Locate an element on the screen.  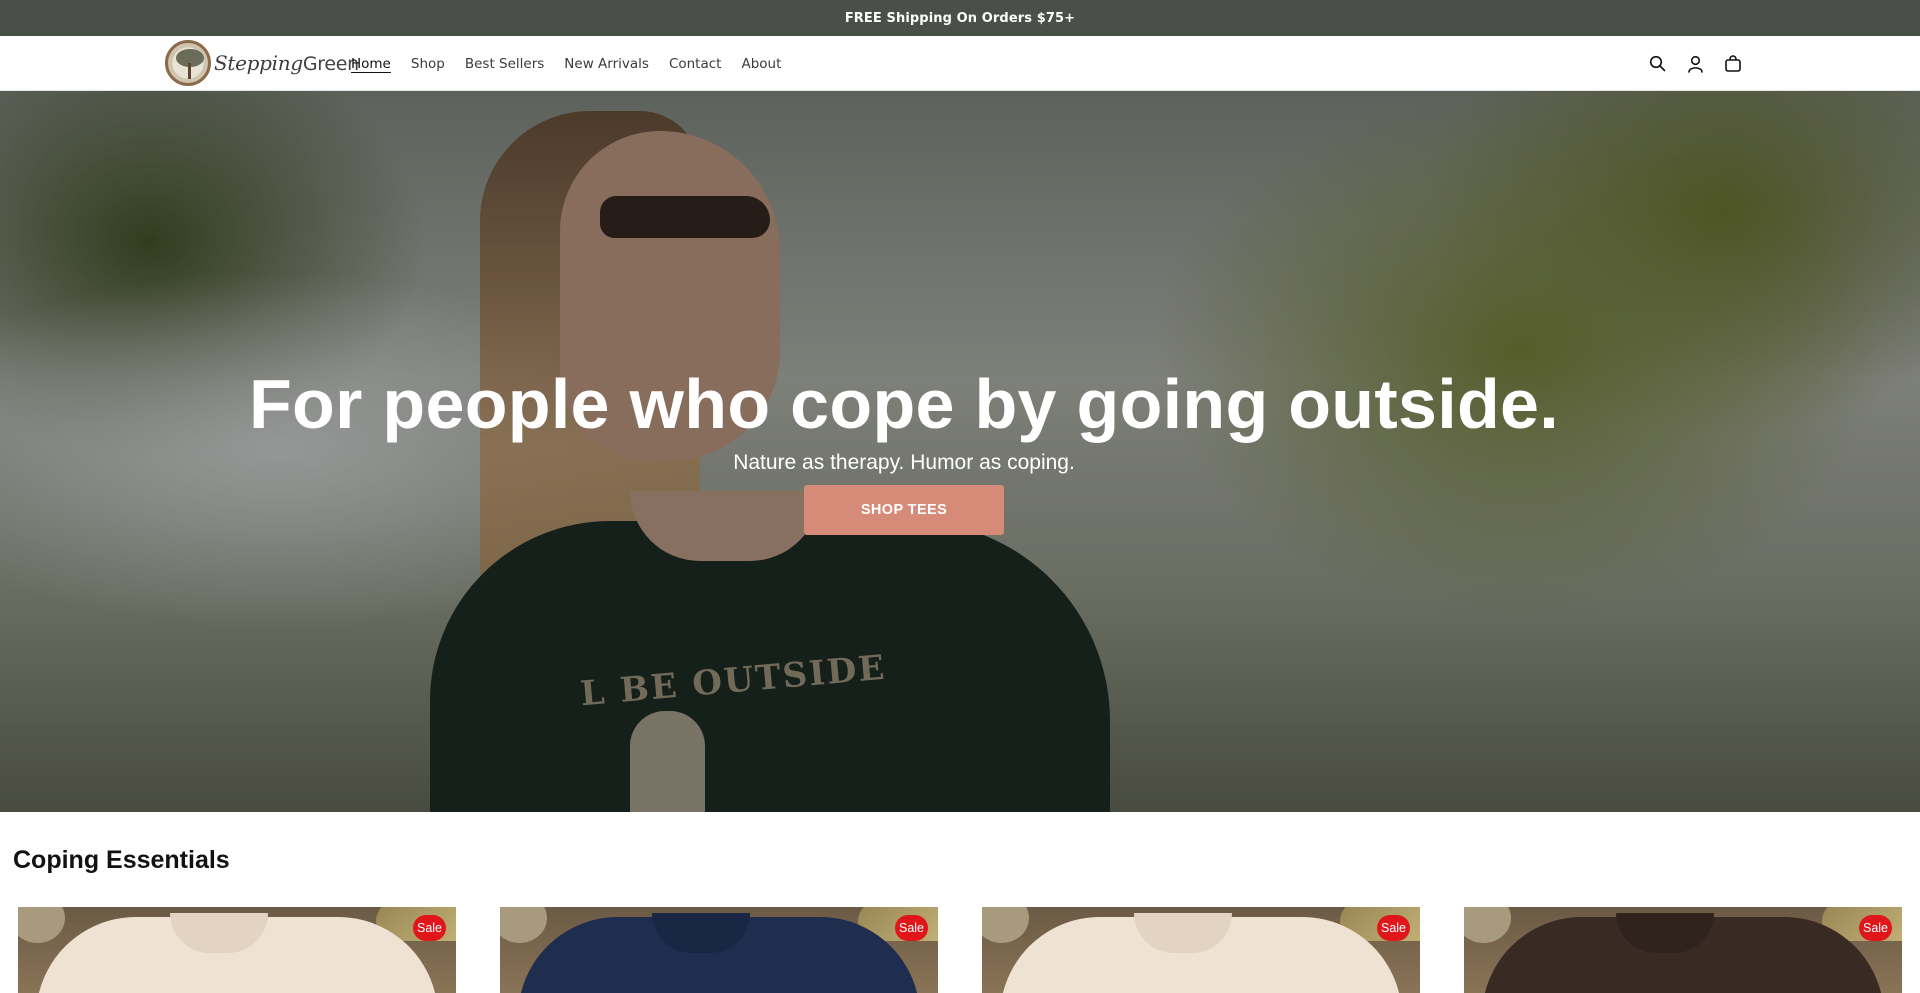
cart-icon is located at coordinates (1733, 64).